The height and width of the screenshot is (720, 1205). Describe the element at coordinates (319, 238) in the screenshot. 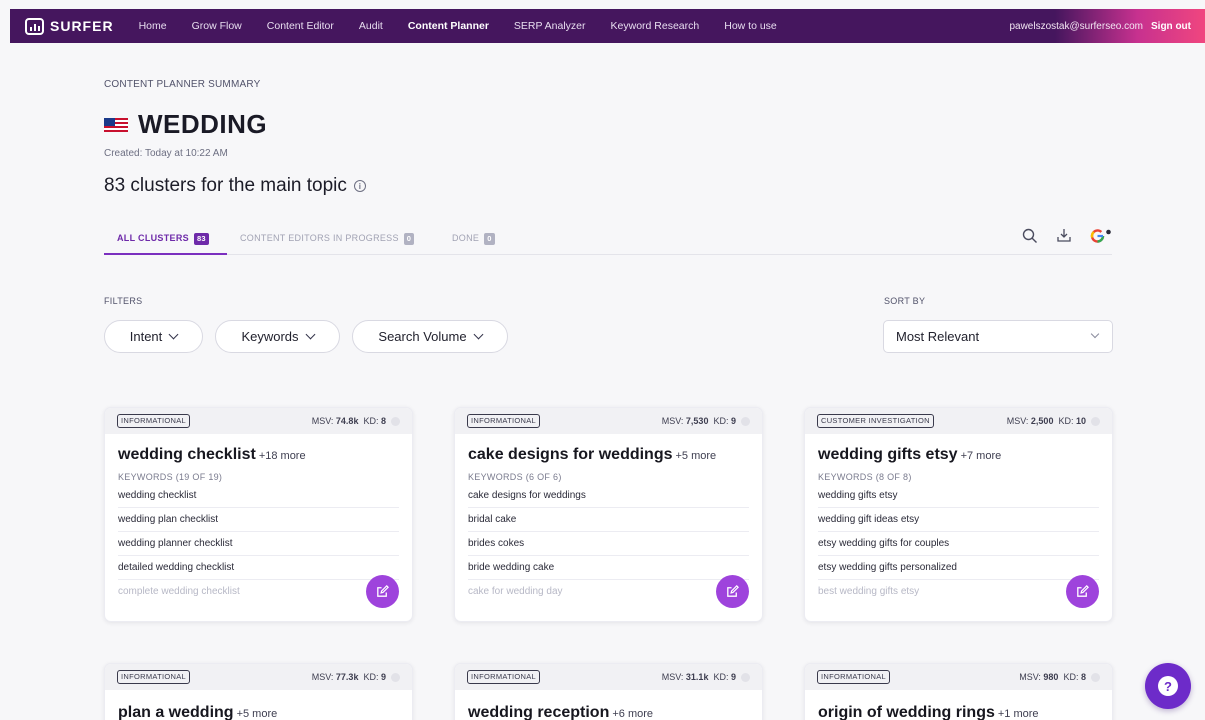

I see `tab-in-progress-label: CONTENT EDITORS IN PROGRESS` at that location.